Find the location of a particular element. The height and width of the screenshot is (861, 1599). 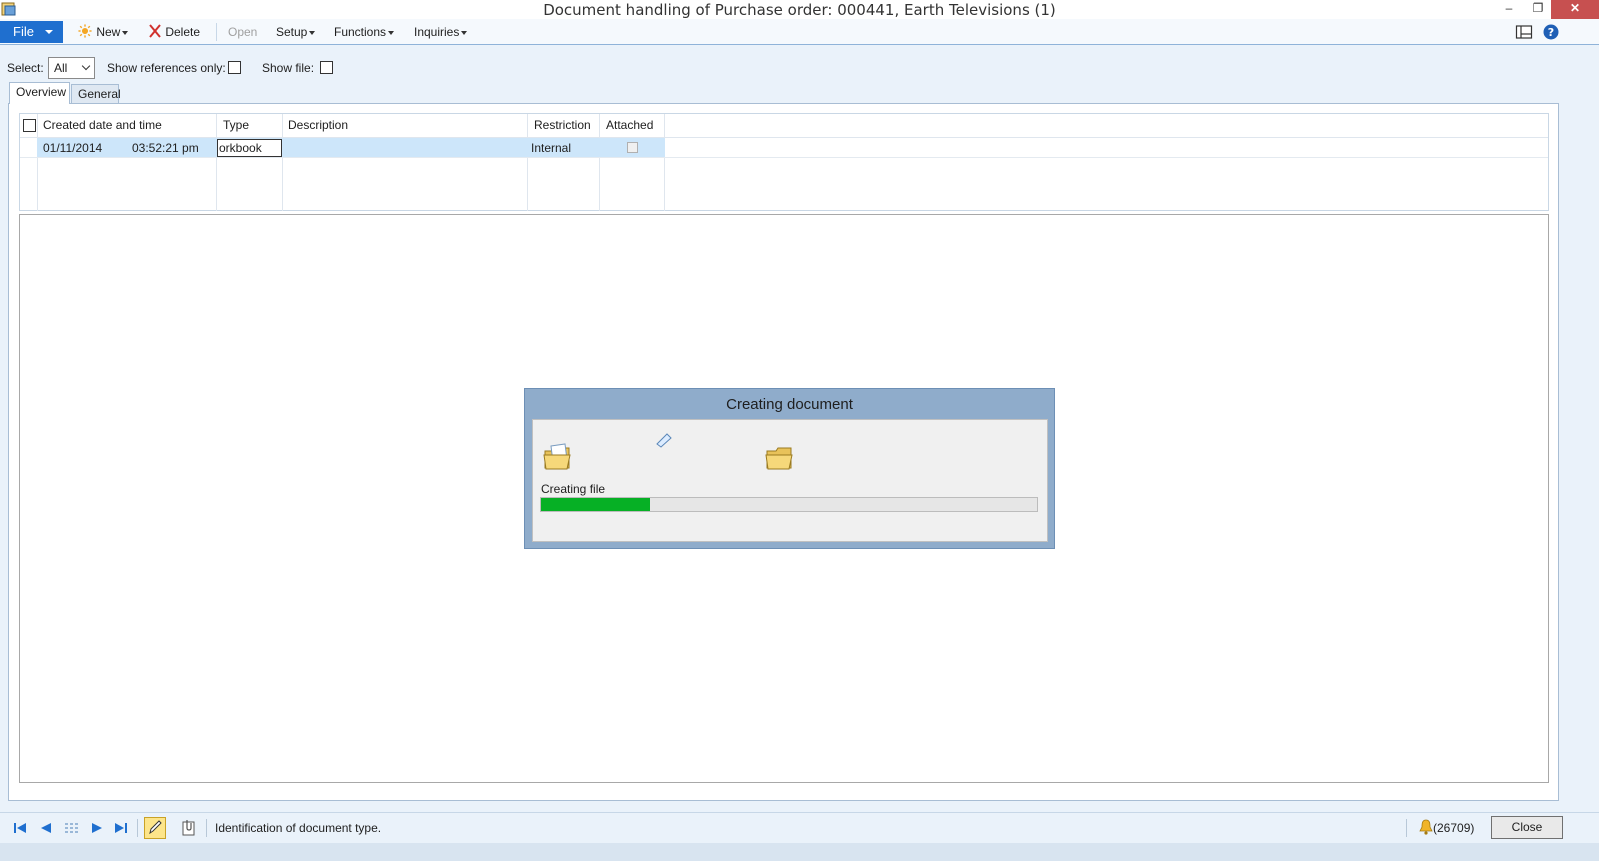

show-references-label: Show references only: is located at coordinates (166, 68).